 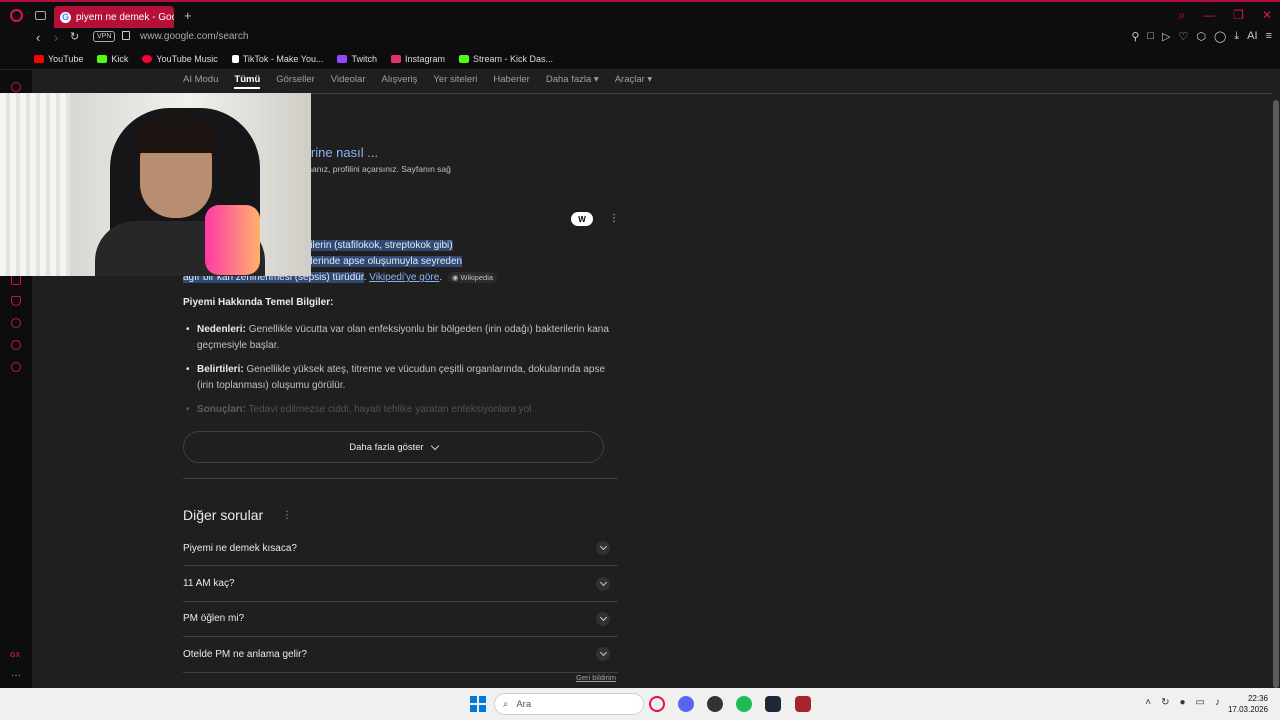 I want to click on ai-heading: Piyemi Hakkında Temel Bilgiler:, so click(x=258, y=302).